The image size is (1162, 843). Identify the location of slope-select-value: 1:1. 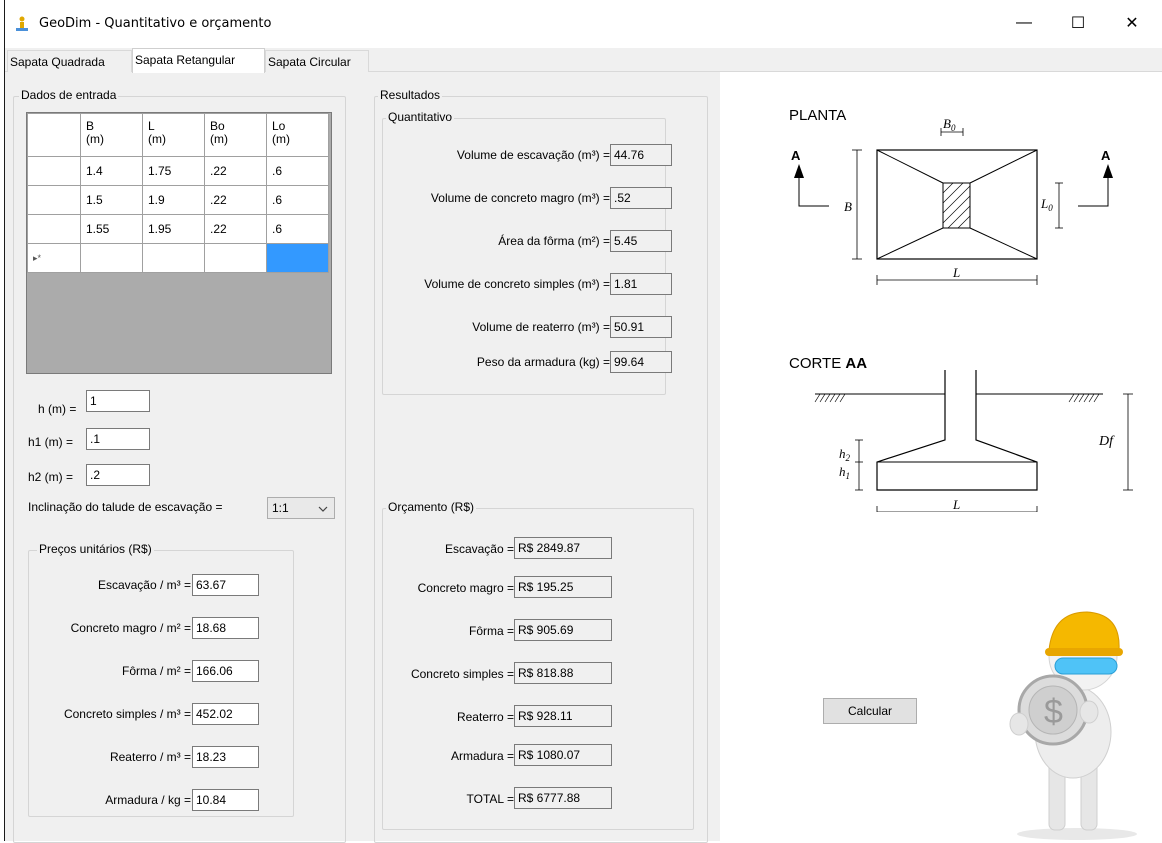
(280, 508).